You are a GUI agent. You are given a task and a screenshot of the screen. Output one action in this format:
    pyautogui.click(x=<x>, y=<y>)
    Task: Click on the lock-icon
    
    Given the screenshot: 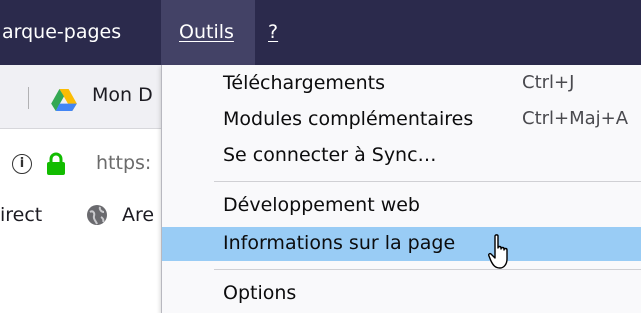 What is the action you would take?
    pyautogui.click(x=56, y=164)
    